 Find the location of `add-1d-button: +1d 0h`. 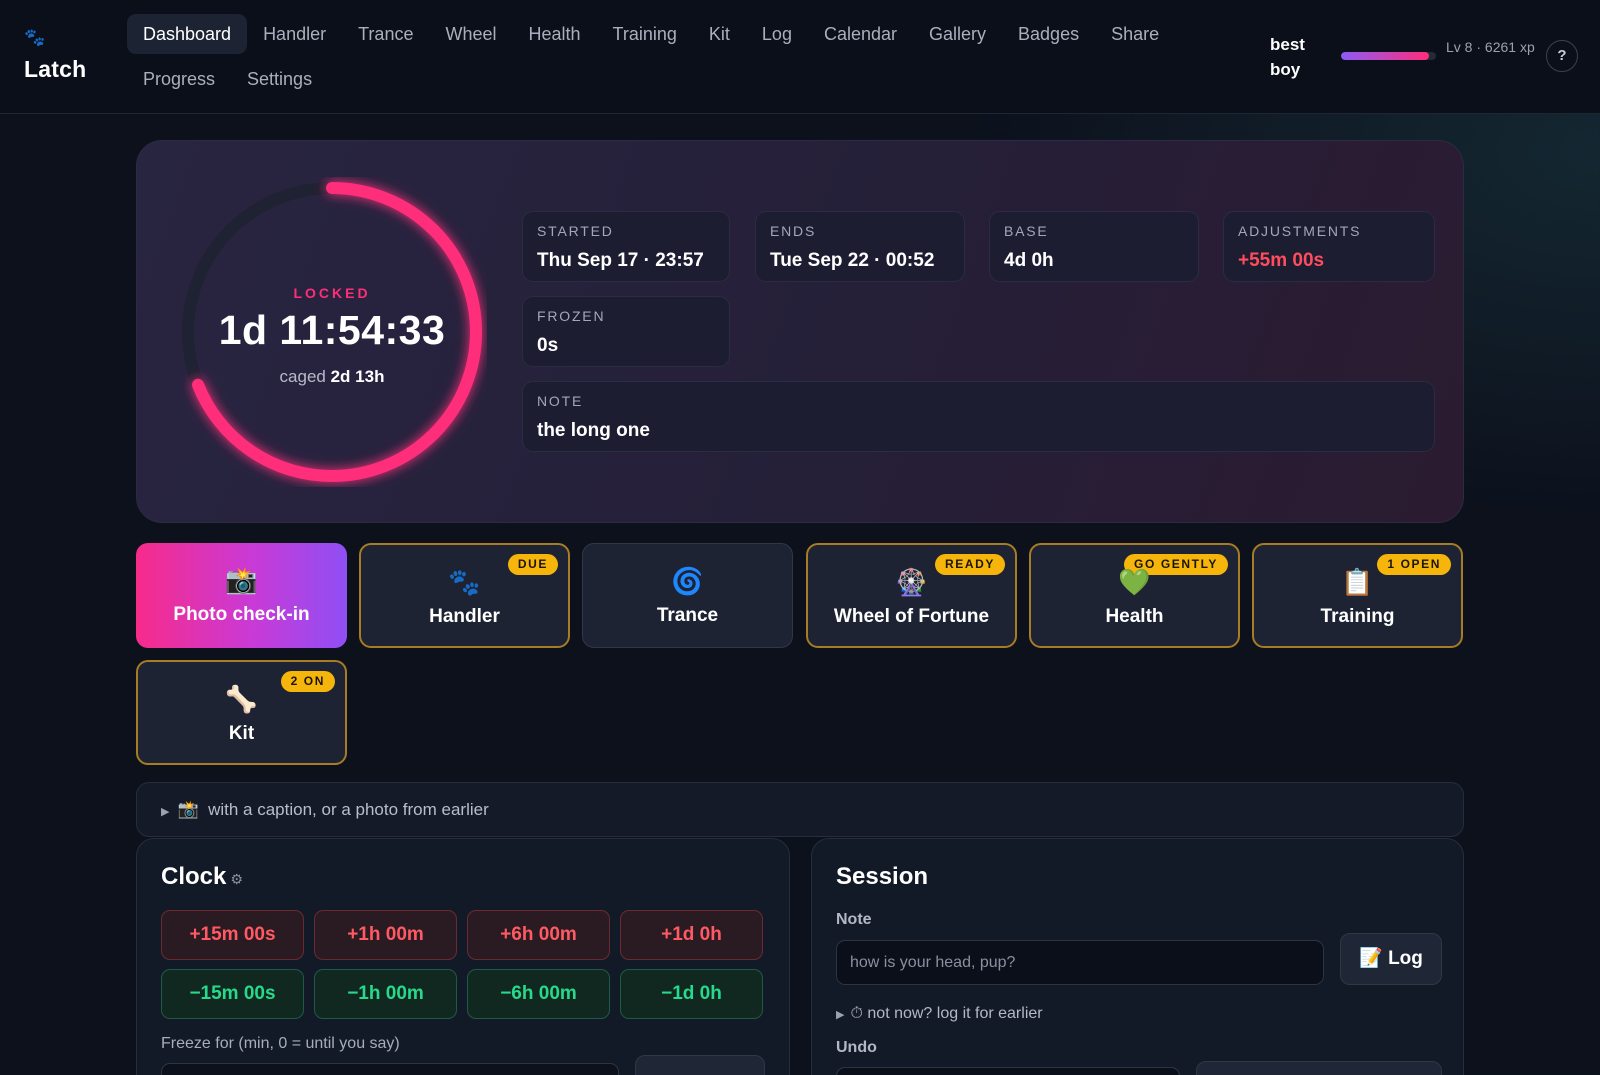

add-1d-button: +1d 0h is located at coordinates (691, 935).